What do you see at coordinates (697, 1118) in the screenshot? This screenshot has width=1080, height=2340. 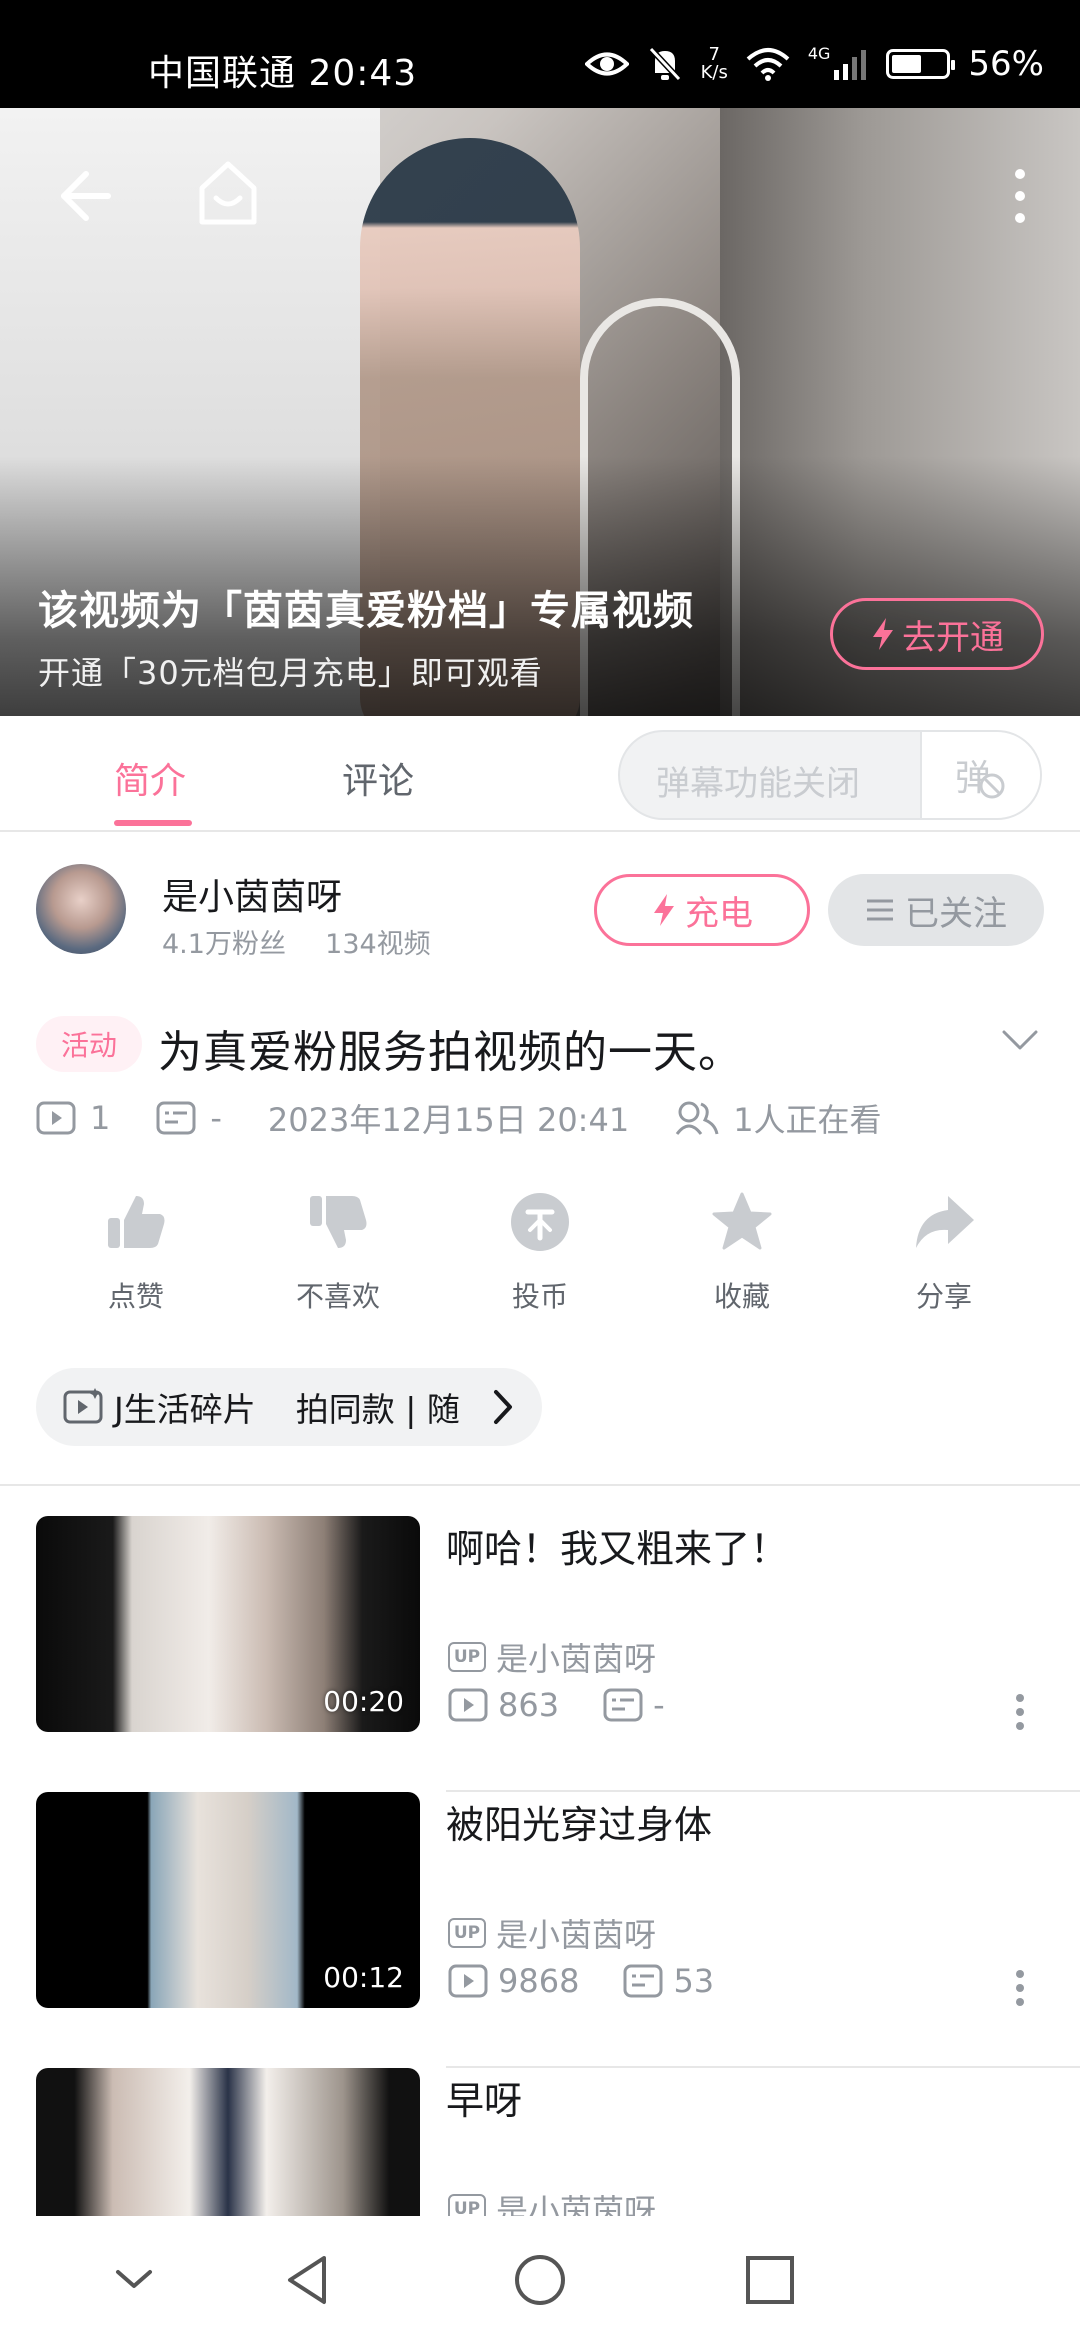 I see `viewers-icon` at bounding box center [697, 1118].